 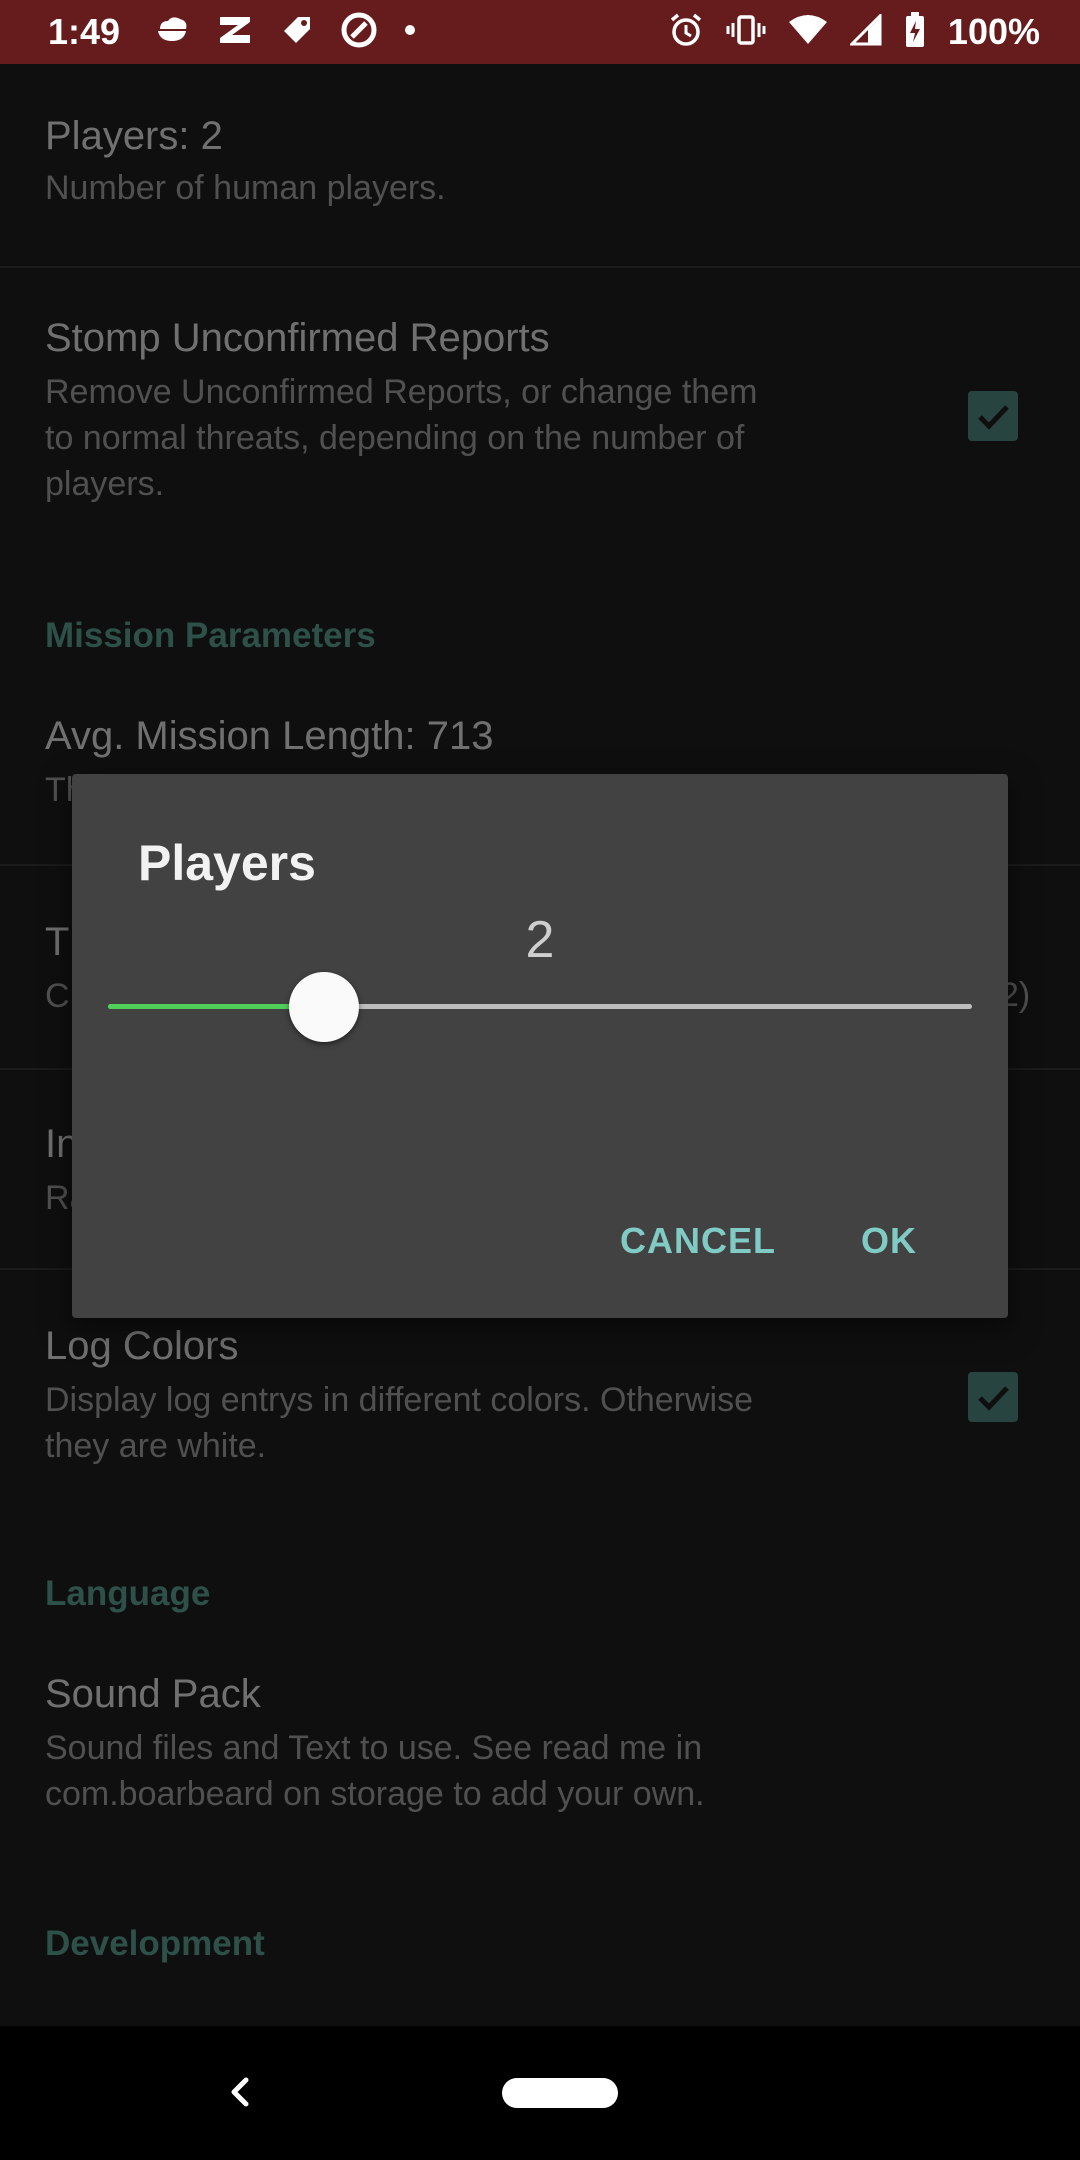 What do you see at coordinates (915, 32) in the screenshot?
I see `battery-charging-icon` at bounding box center [915, 32].